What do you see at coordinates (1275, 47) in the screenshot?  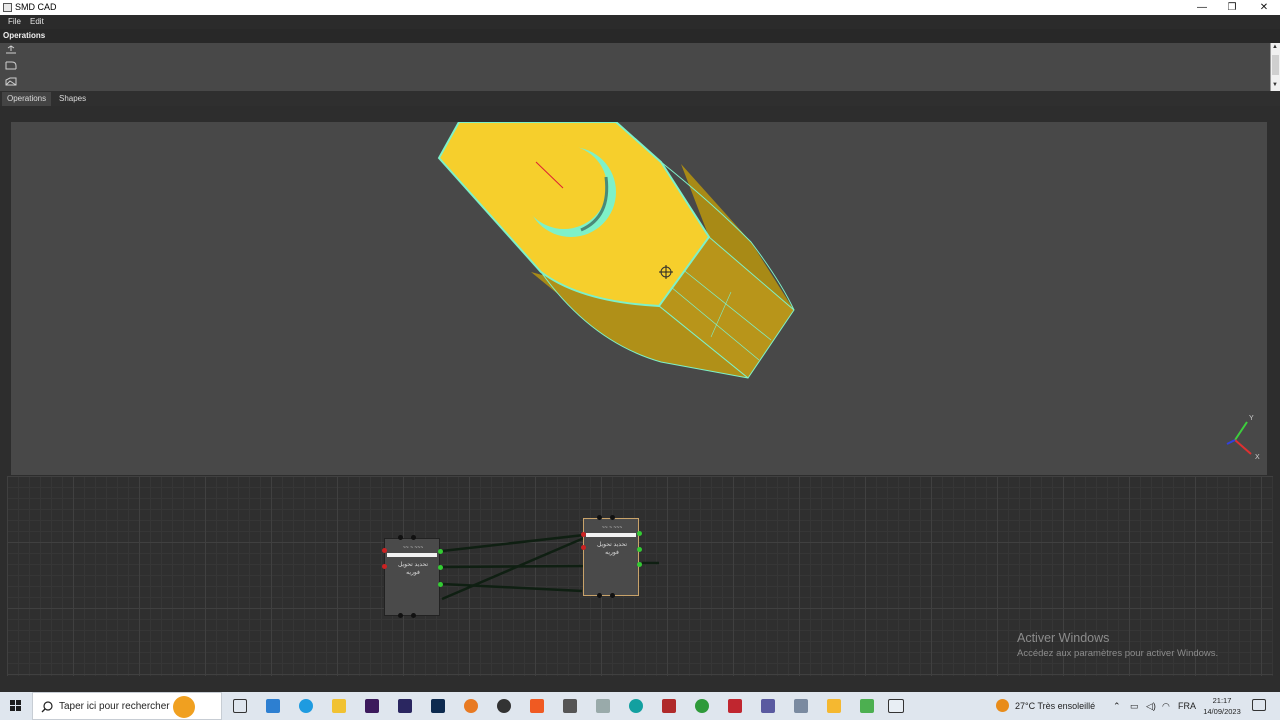 I see `scroll-up-icon: ▲` at bounding box center [1275, 47].